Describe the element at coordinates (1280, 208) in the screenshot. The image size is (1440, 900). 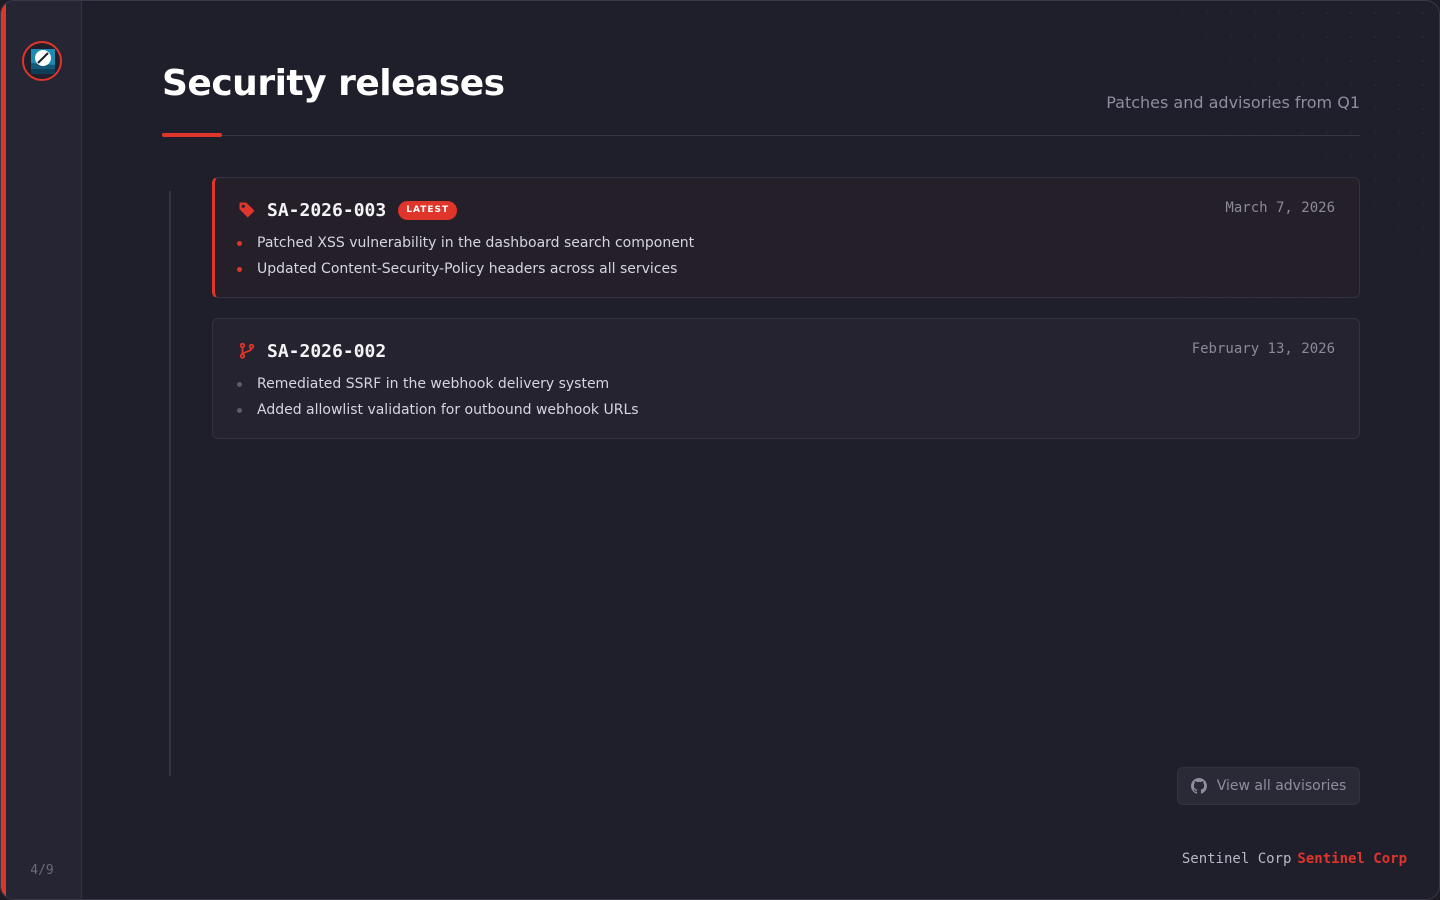
I see `release-date: March 7, 2026` at that location.